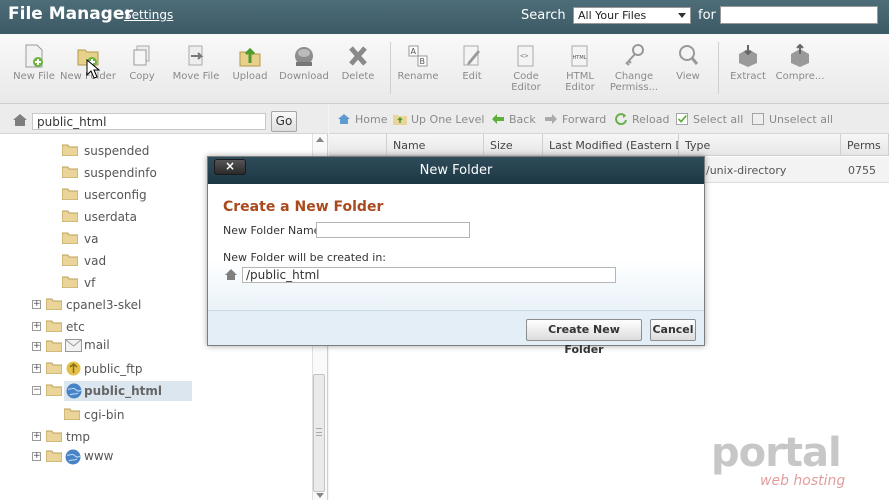  I want to click on tree-item-label: etc, so click(75, 327).